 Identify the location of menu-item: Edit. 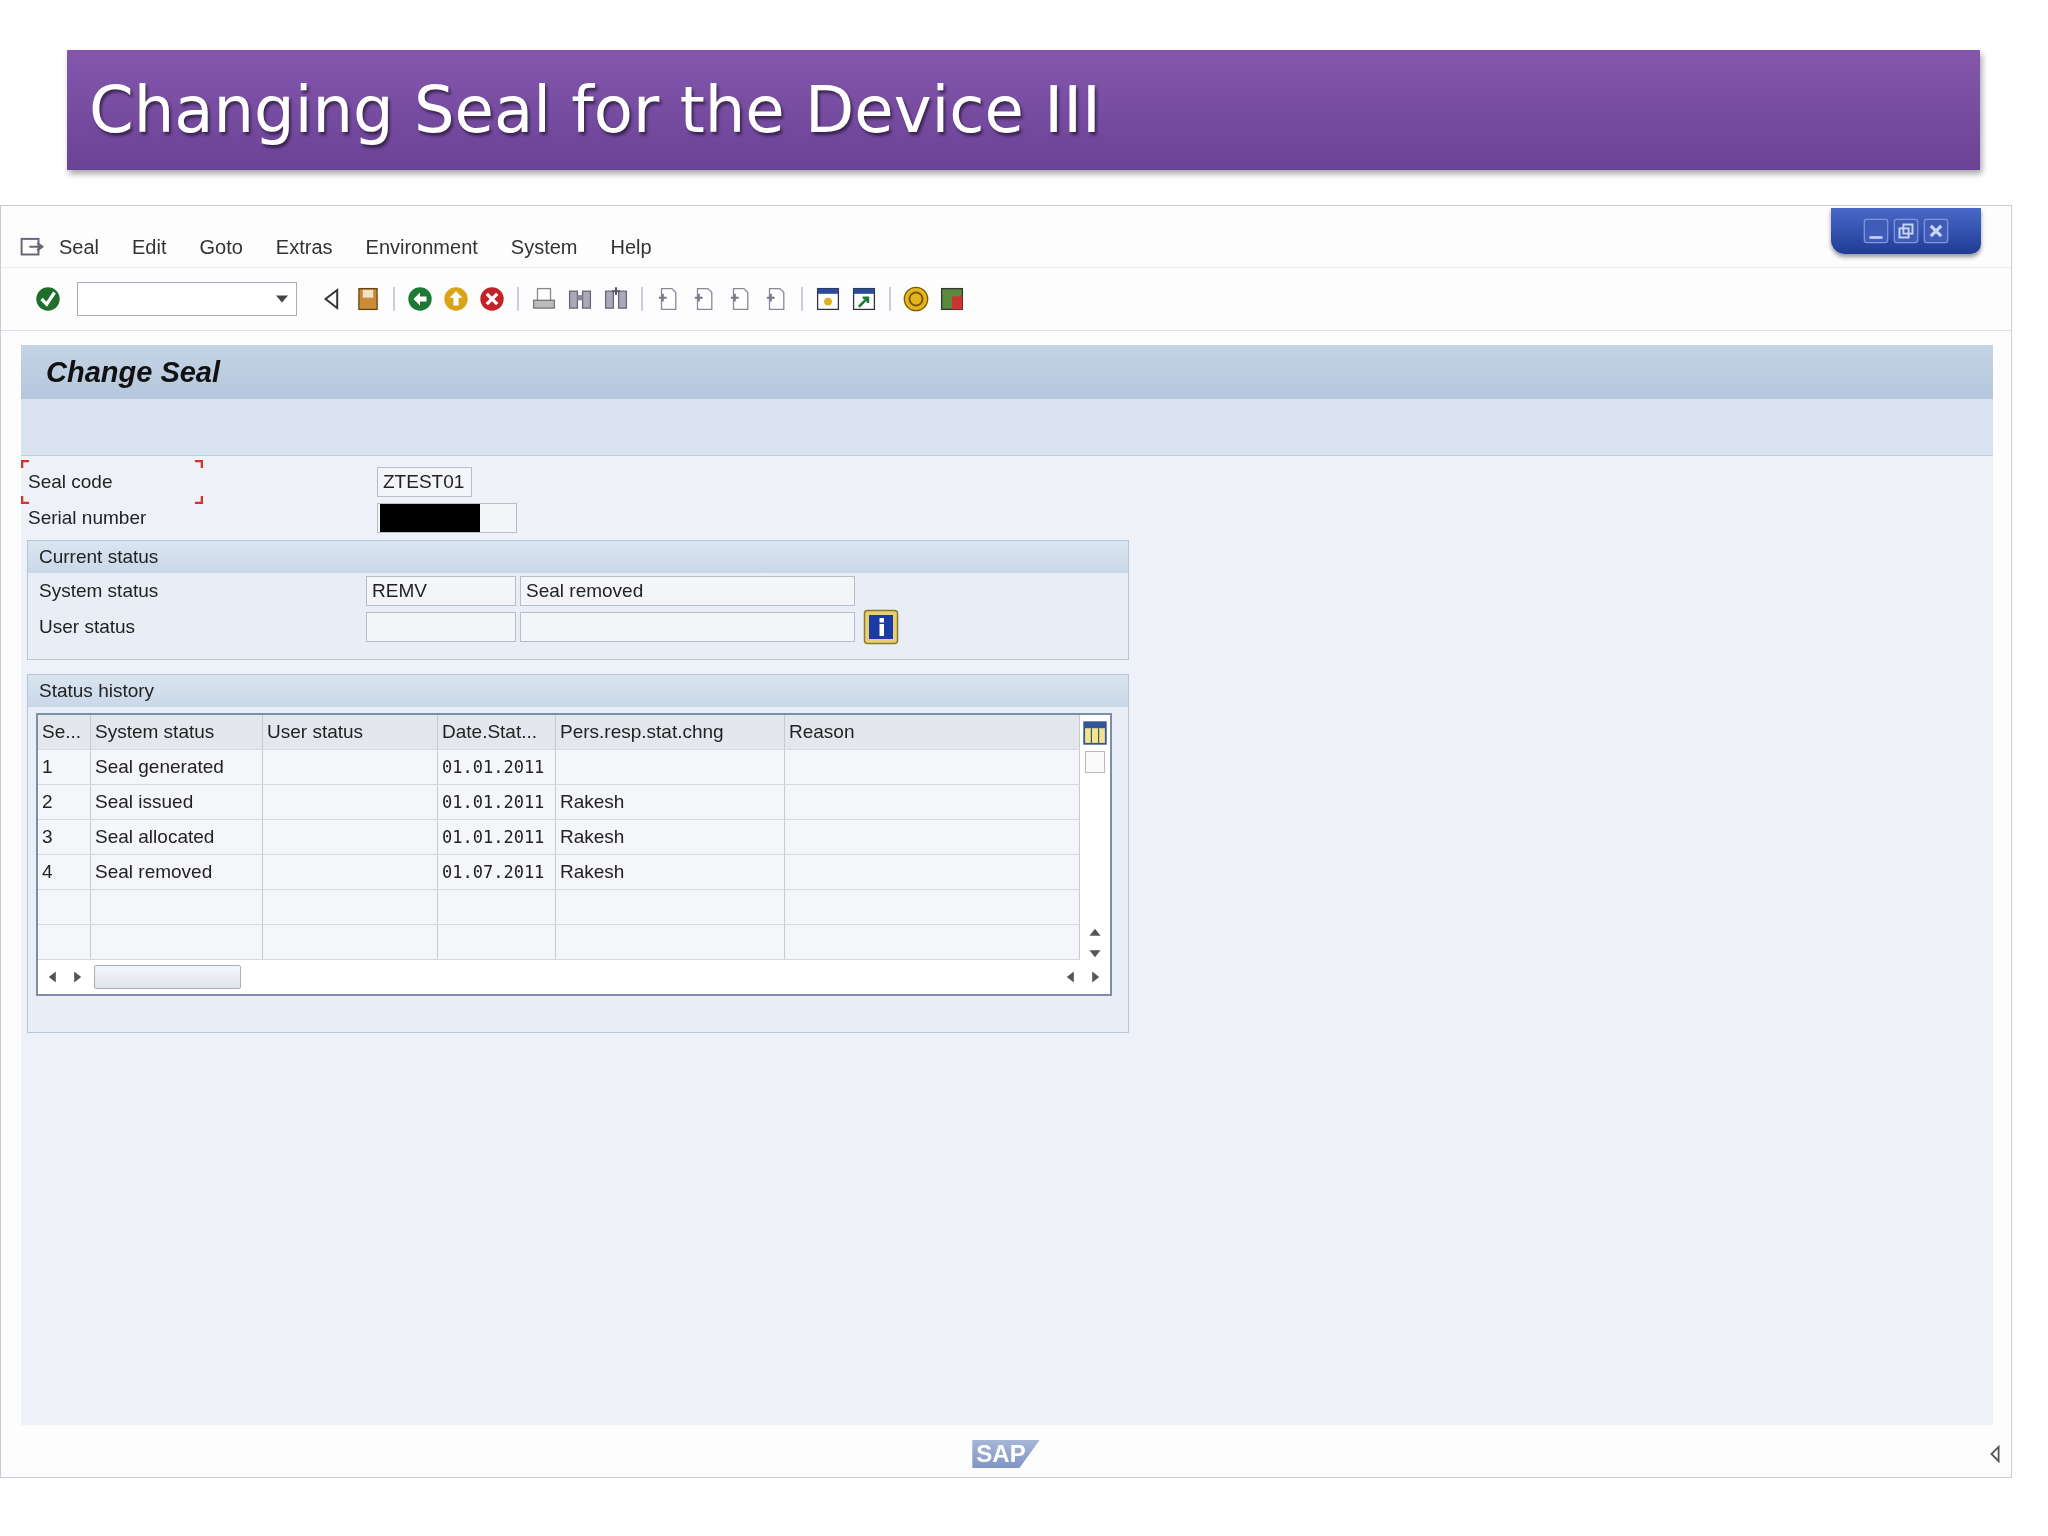
(149, 247).